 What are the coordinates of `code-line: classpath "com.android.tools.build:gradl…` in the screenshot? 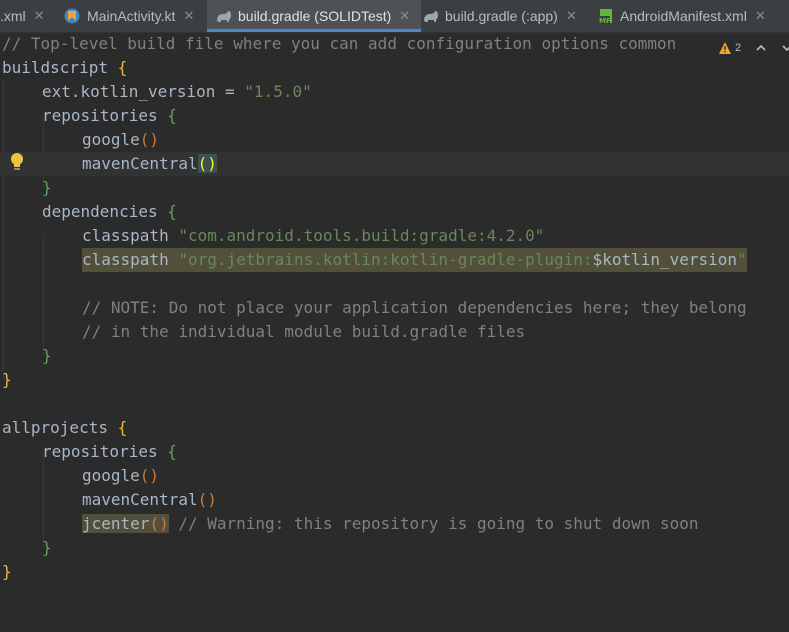 It's located at (394, 236).